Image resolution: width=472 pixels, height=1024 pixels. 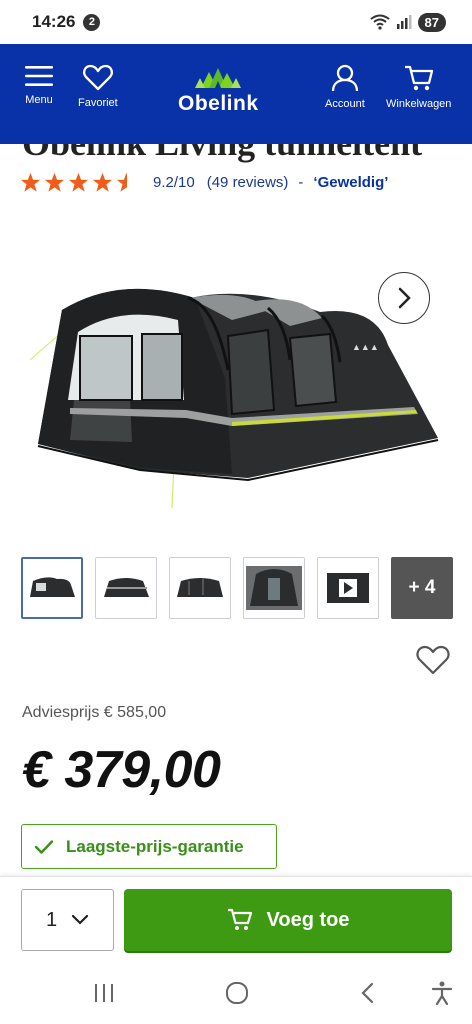 What do you see at coordinates (39, 100) in the screenshot?
I see `menu-label: Menu` at bounding box center [39, 100].